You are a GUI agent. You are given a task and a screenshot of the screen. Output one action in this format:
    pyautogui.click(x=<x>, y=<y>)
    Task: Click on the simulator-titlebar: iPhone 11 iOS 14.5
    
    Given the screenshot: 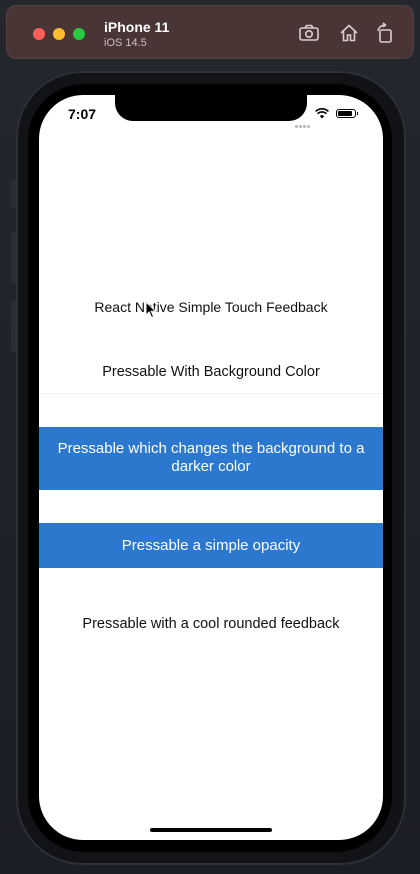 What is the action you would take?
    pyautogui.click(x=210, y=32)
    